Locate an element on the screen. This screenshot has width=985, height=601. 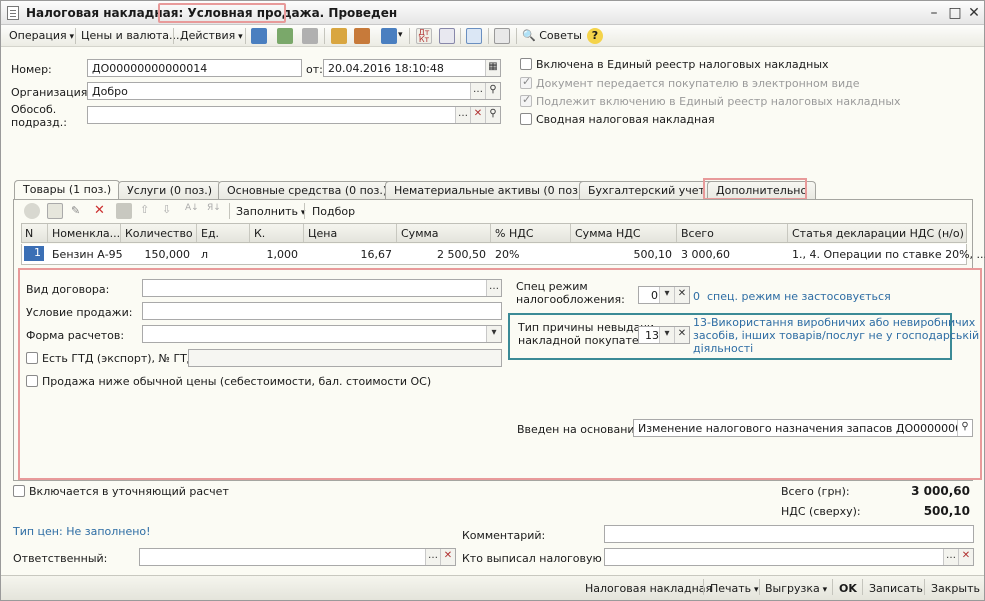
column-header: Статья декларации НДС (н/о) is located at coordinates (878, 233).